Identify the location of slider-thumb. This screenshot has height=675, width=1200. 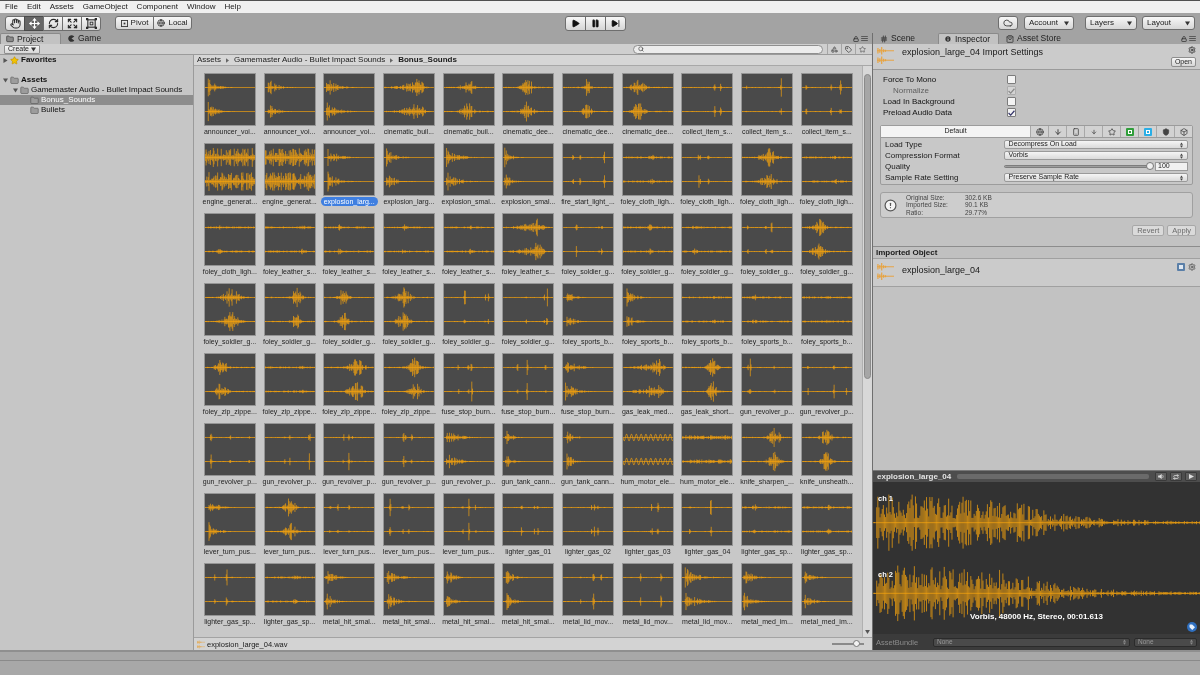
(1150, 166).